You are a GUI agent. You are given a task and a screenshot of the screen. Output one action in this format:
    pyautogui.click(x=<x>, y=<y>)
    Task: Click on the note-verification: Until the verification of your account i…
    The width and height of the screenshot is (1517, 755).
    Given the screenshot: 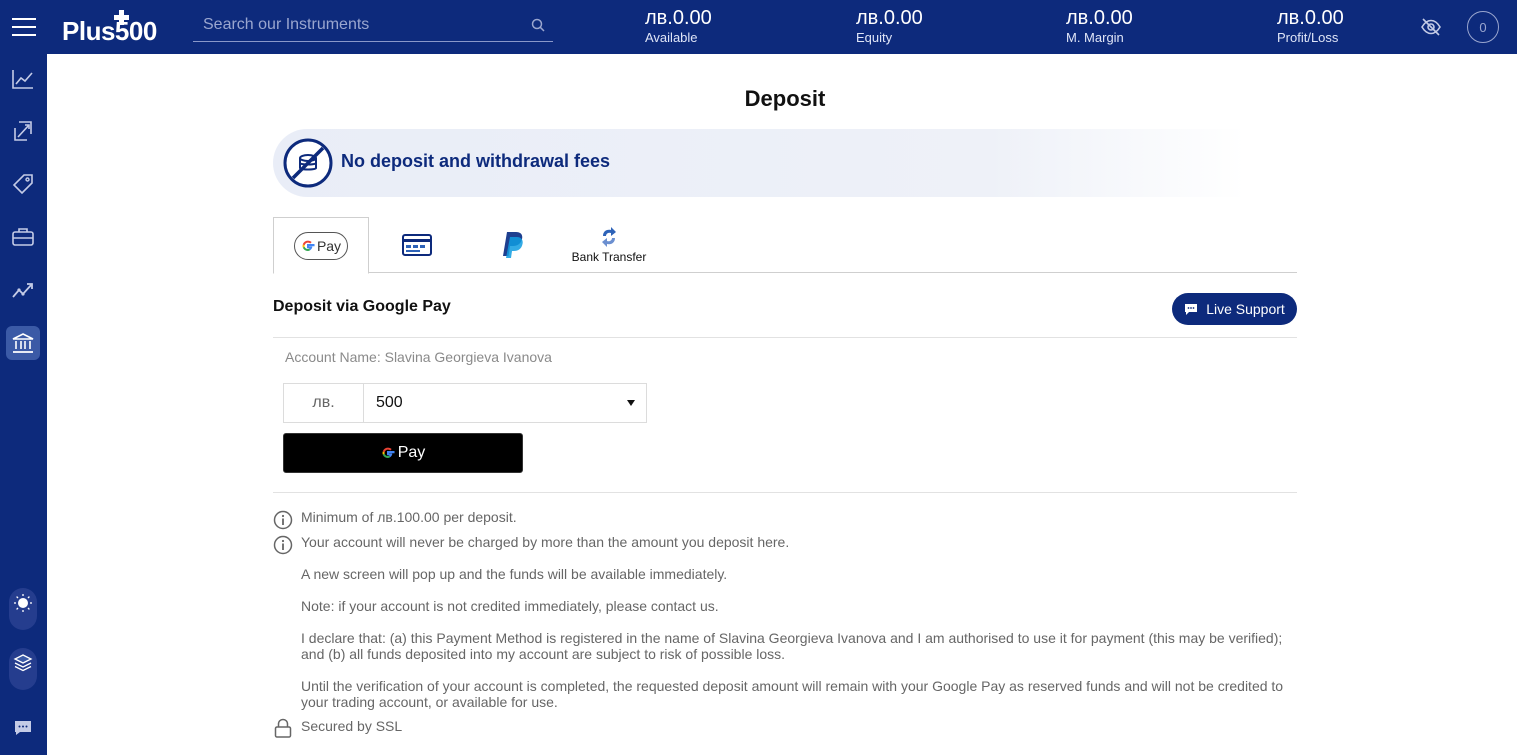 What is the action you would take?
    pyautogui.click(x=792, y=694)
    